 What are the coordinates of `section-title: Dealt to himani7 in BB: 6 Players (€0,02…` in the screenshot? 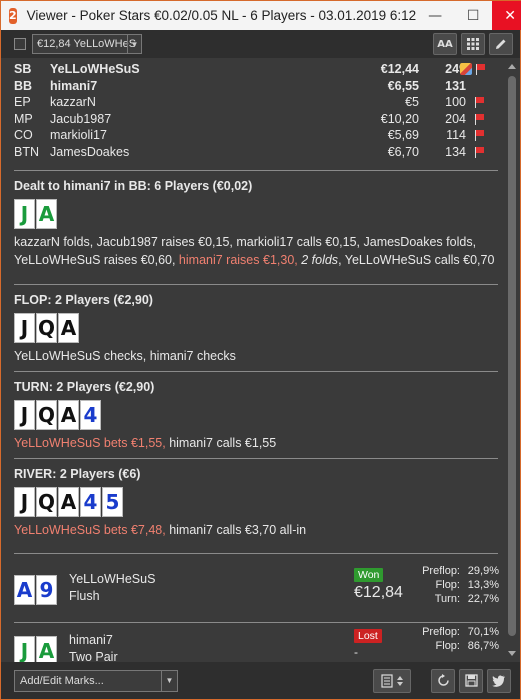 It's located at (133, 186).